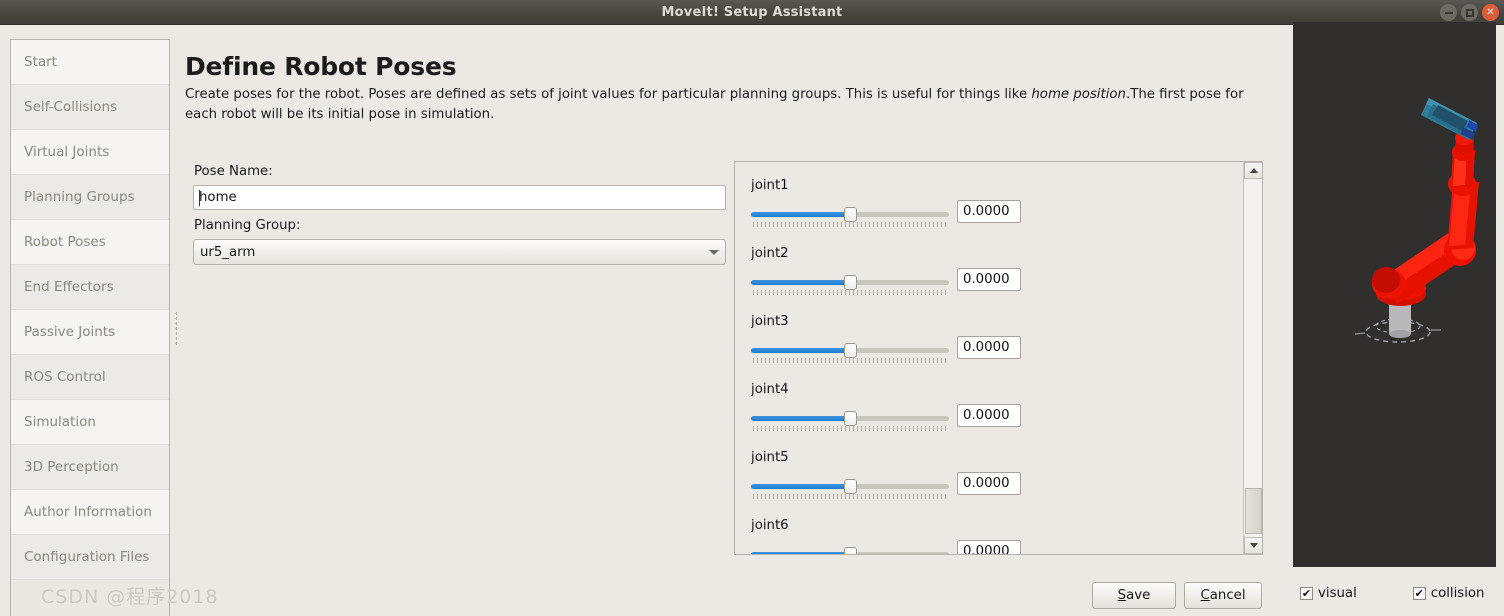 This screenshot has height=616, width=1504. Describe the element at coordinates (1392, 593) in the screenshot. I see `display-toggles: ✔ visual ✔ collision` at that location.